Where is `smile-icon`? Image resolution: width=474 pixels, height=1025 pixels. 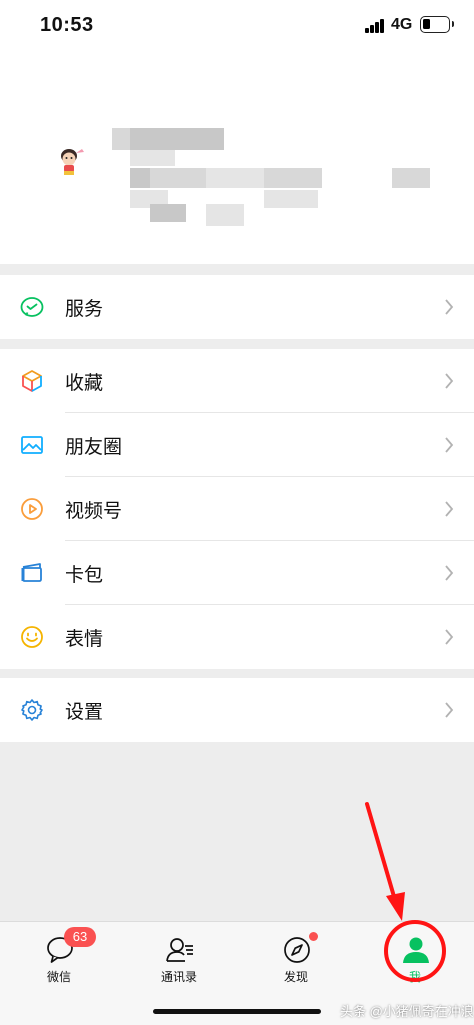 smile-icon is located at coordinates (32, 637).